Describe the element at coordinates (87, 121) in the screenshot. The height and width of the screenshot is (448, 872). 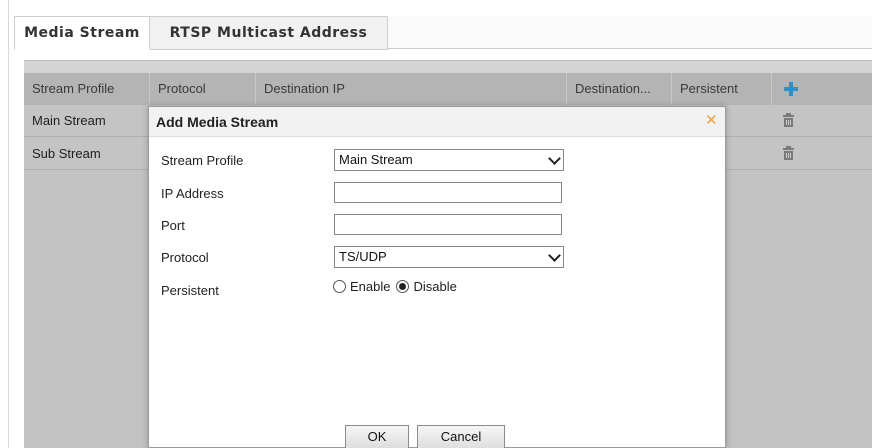
I see `row-stream-profile: Main Stream` at that location.